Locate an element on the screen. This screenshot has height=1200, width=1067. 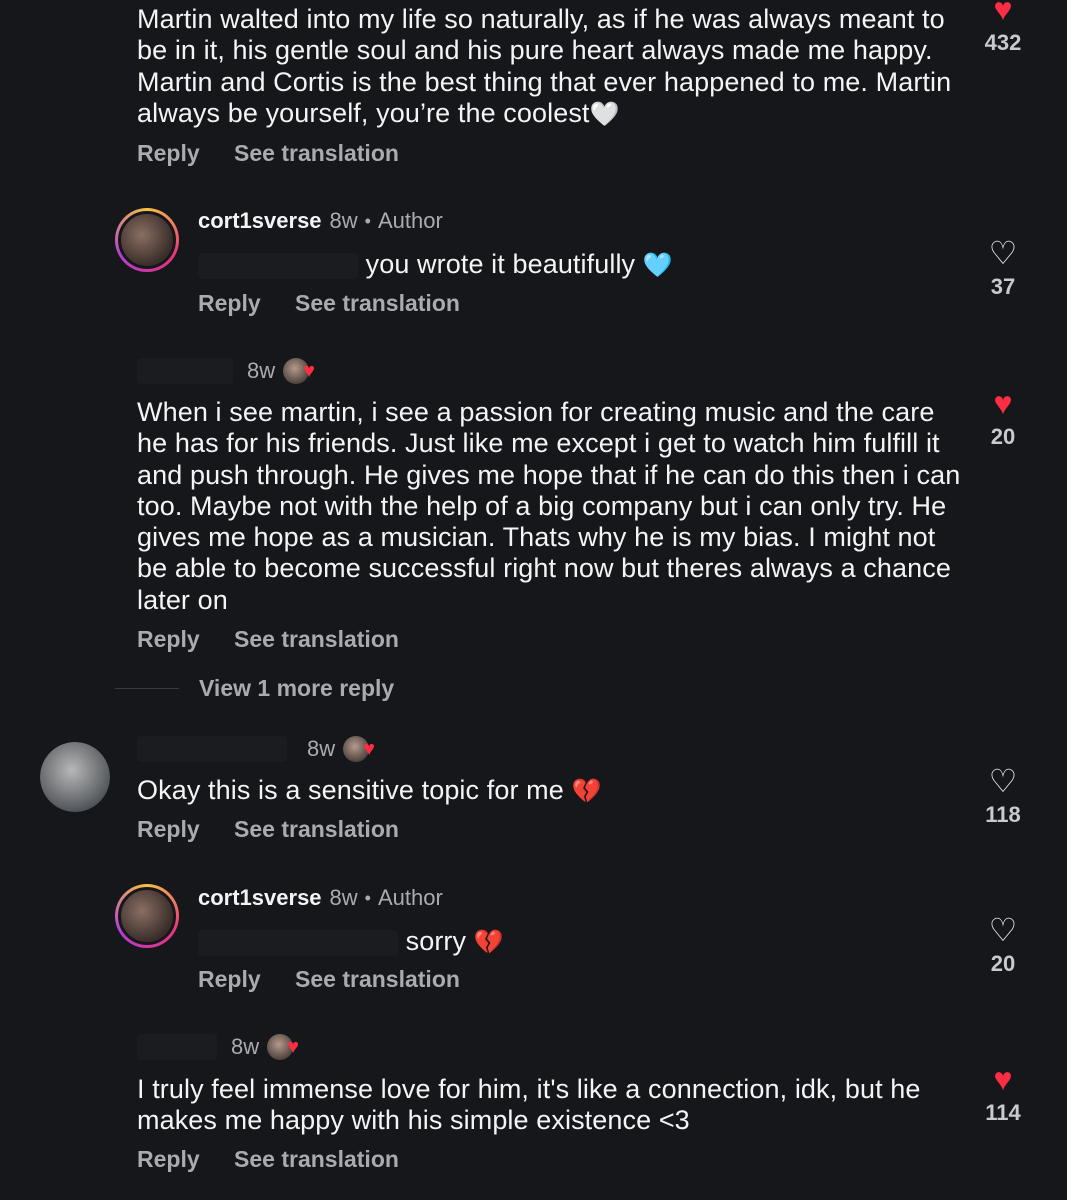
like-button: ♥ 20 is located at coordinates (1003, 418).